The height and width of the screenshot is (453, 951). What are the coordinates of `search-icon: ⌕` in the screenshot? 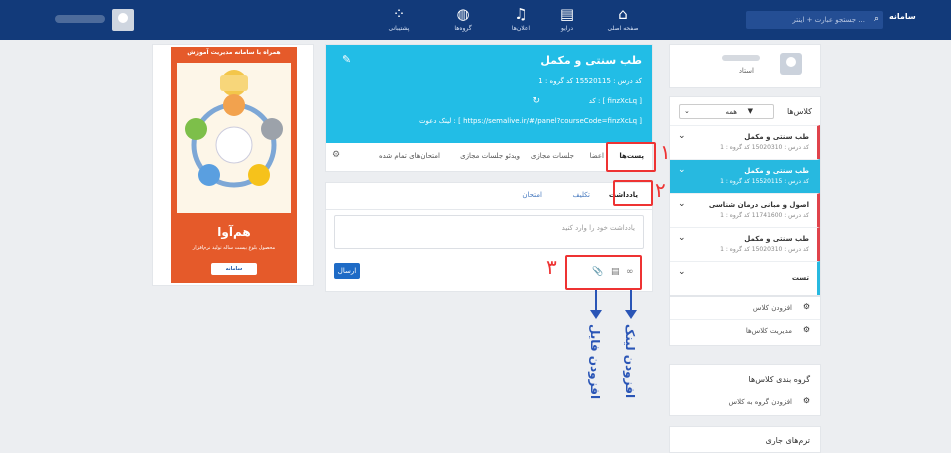 It's located at (876, 19).